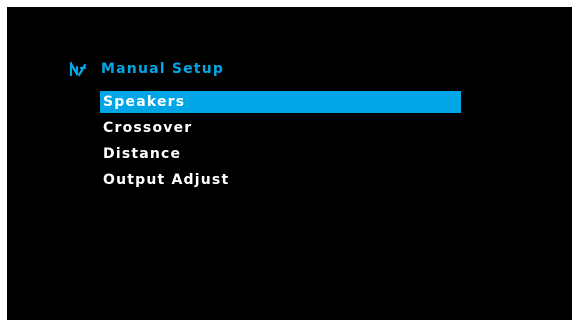 The image size is (579, 327). Describe the element at coordinates (163, 69) in the screenshot. I see `page-title: Manual Setup` at that location.